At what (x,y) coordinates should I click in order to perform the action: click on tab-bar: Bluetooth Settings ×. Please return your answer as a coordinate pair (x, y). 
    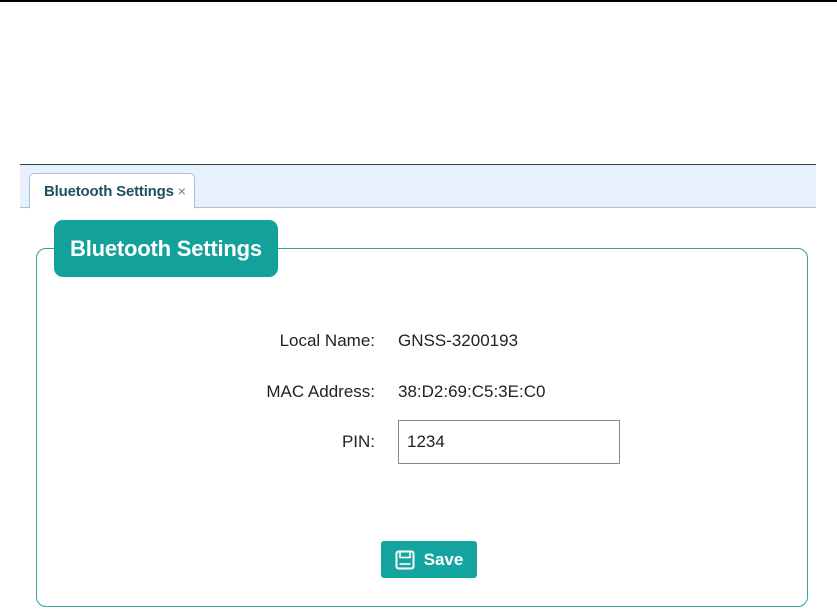
    Looking at the image, I should click on (418, 186).